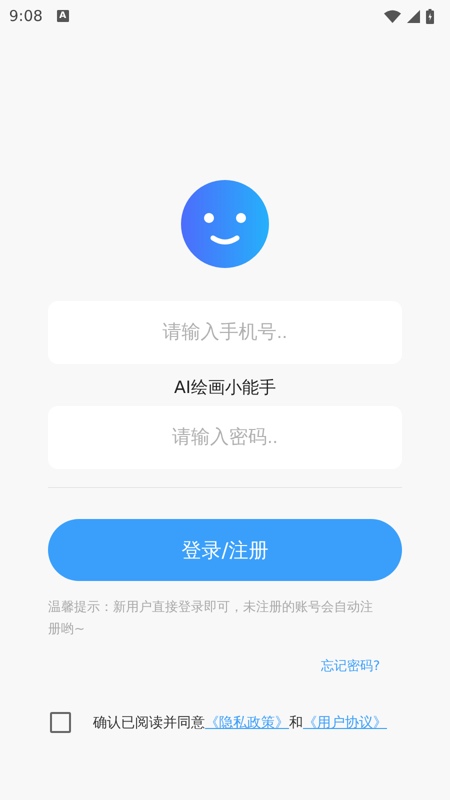 This screenshot has height=800, width=450. What do you see at coordinates (350, 666) in the screenshot?
I see `forgot-password-link: 忘记密码?` at bounding box center [350, 666].